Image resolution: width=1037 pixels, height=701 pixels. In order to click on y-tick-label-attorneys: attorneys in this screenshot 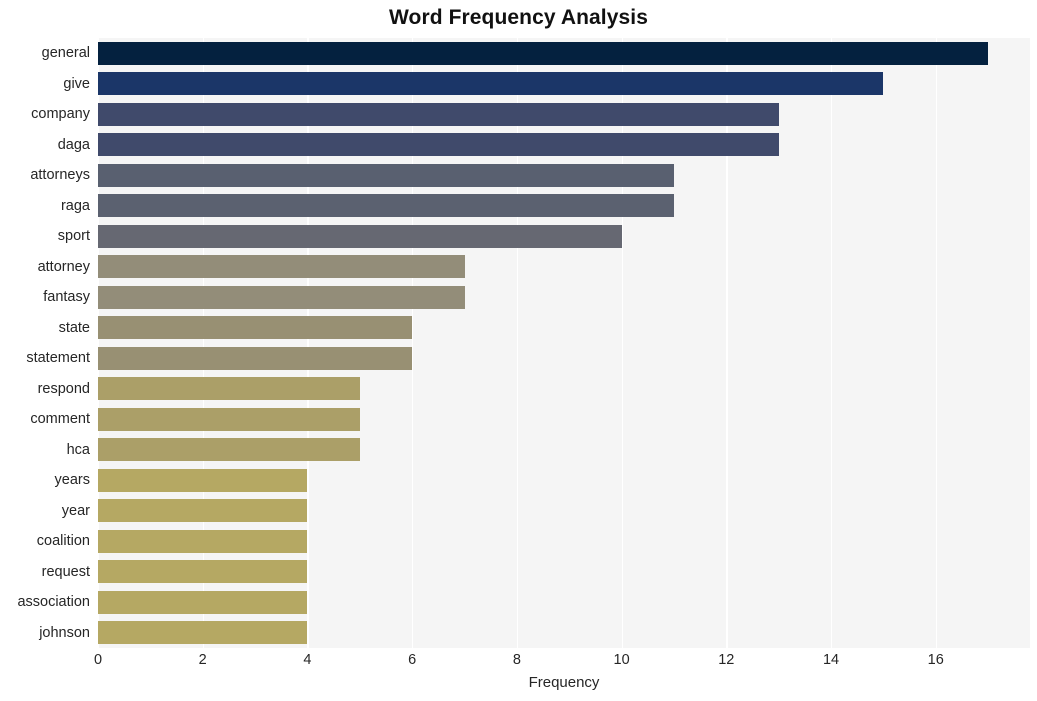, I will do `click(60, 175)`.